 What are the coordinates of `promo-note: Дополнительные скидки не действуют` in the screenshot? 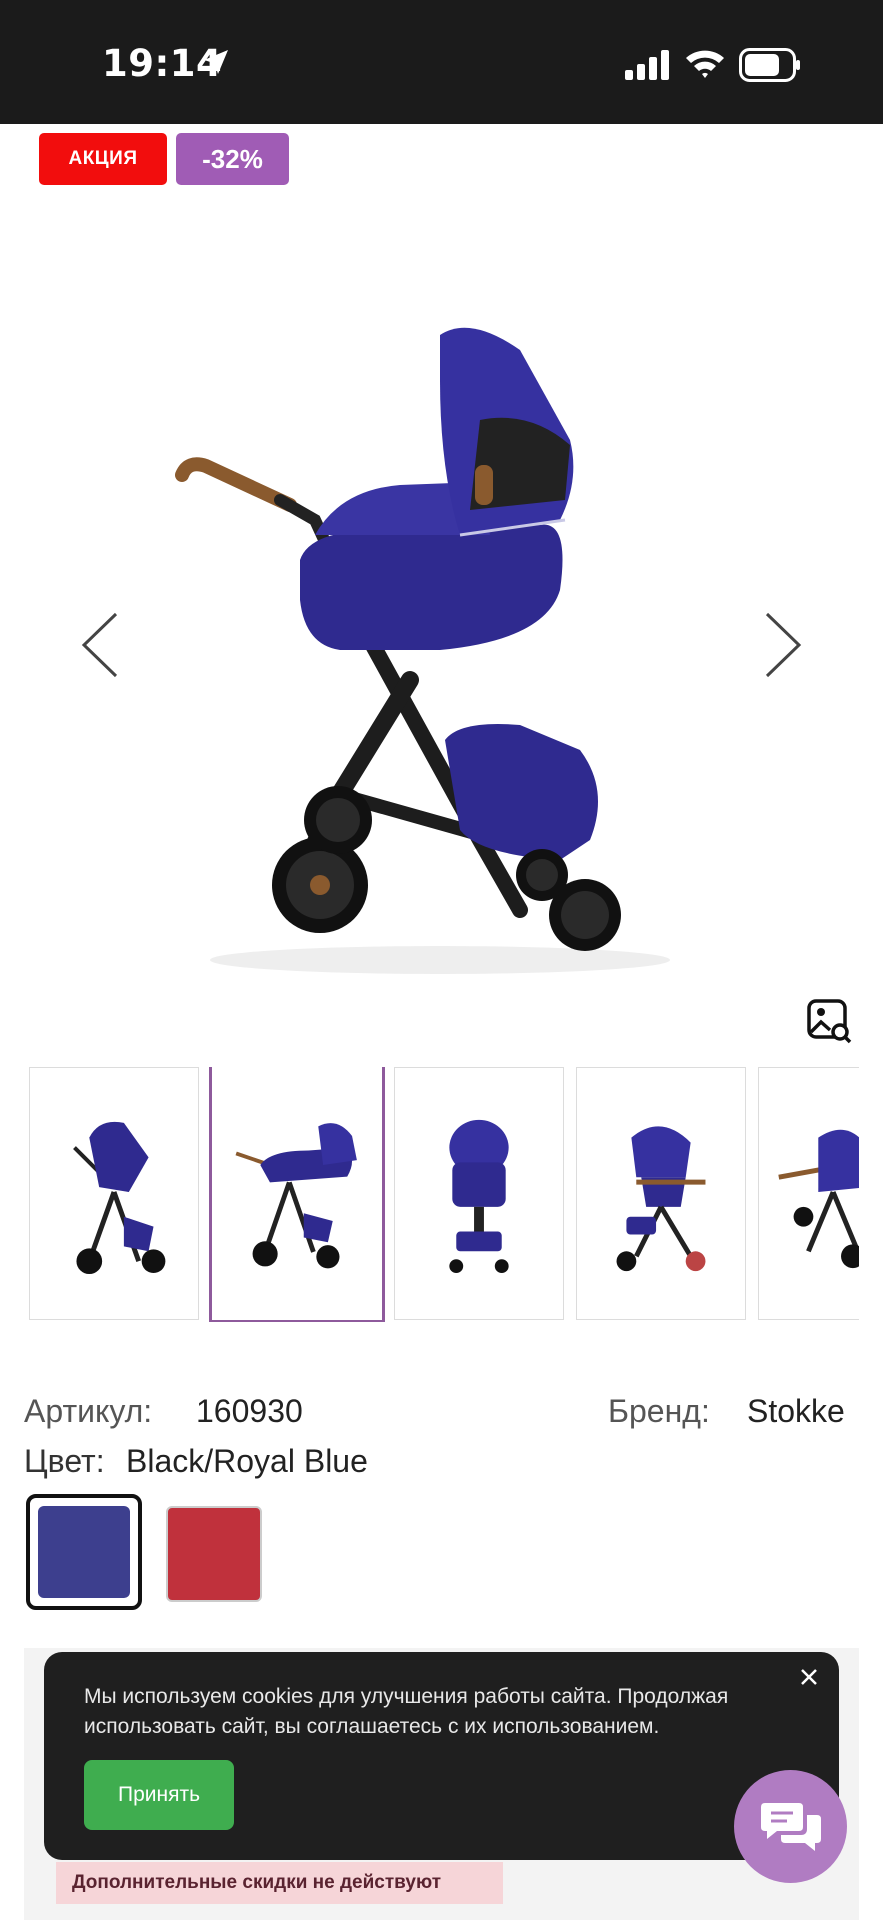 It's located at (279, 1883).